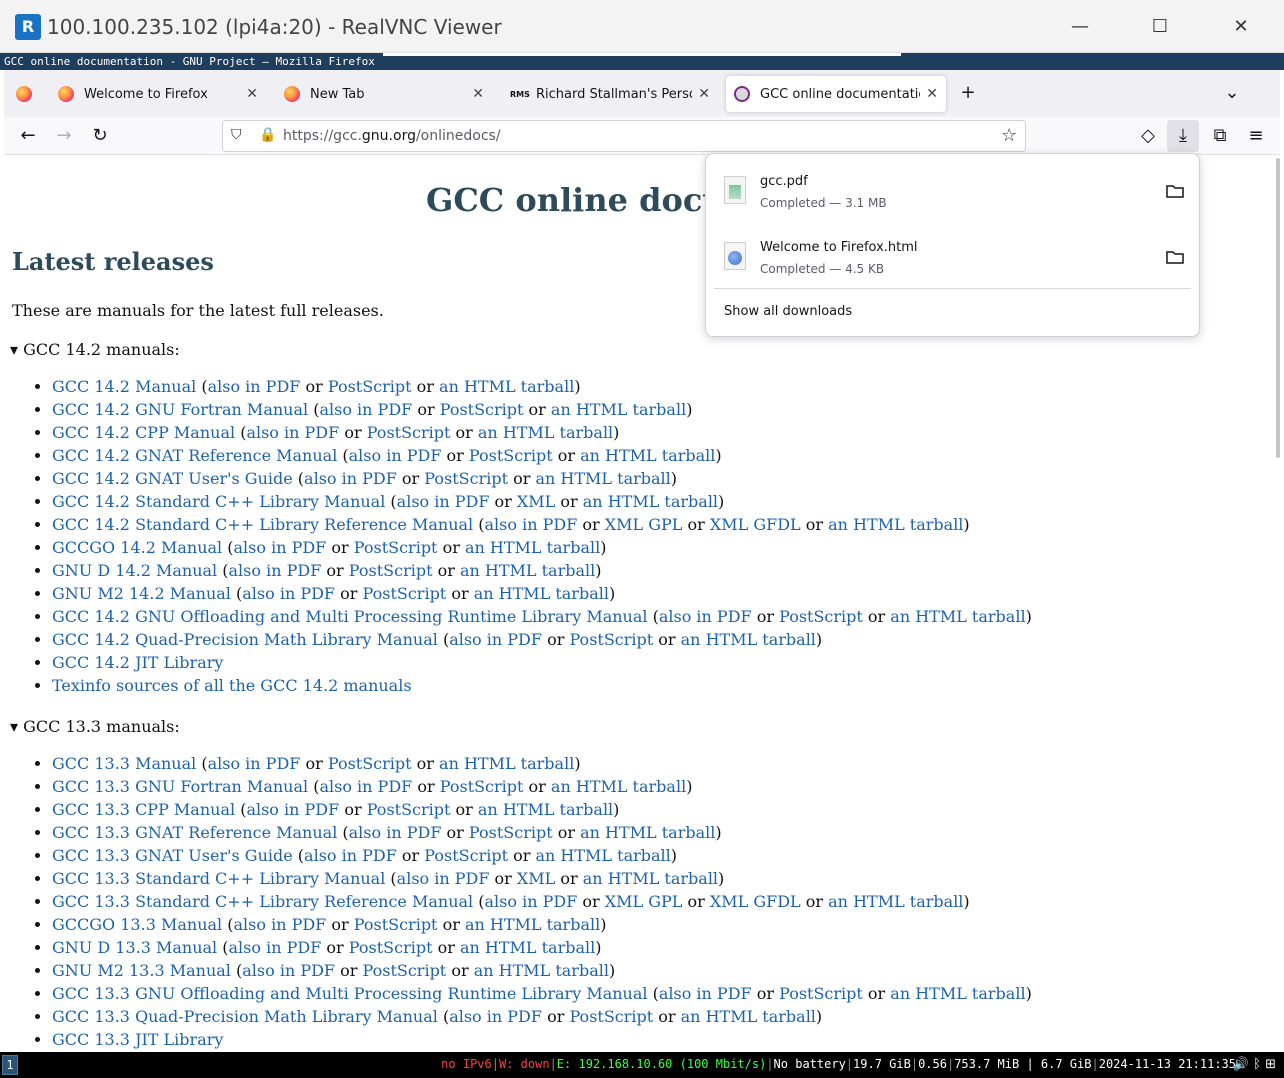 This screenshot has height=1078, width=1284. I want to click on manual-link: GCC 13.3 GNU Fortran Manual, so click(180, 786).